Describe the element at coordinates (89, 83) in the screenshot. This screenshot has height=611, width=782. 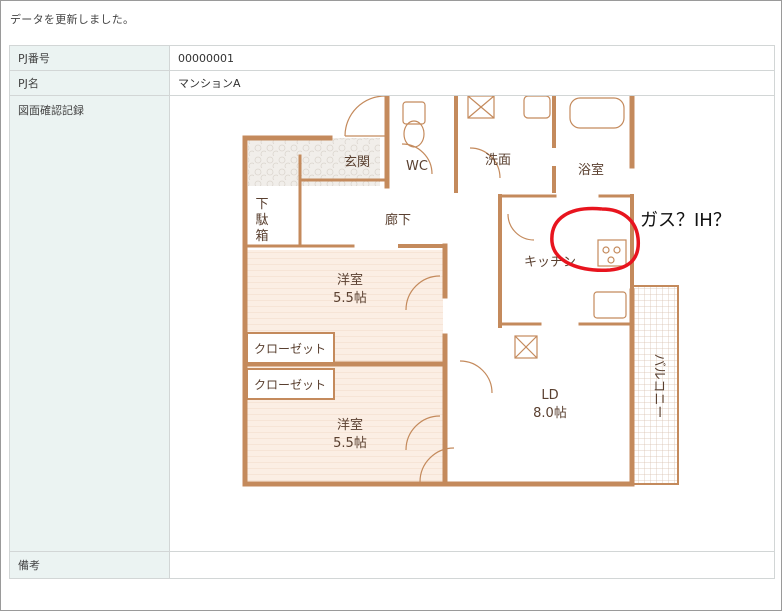
I see `pj-name-label: PJ名` at that location.